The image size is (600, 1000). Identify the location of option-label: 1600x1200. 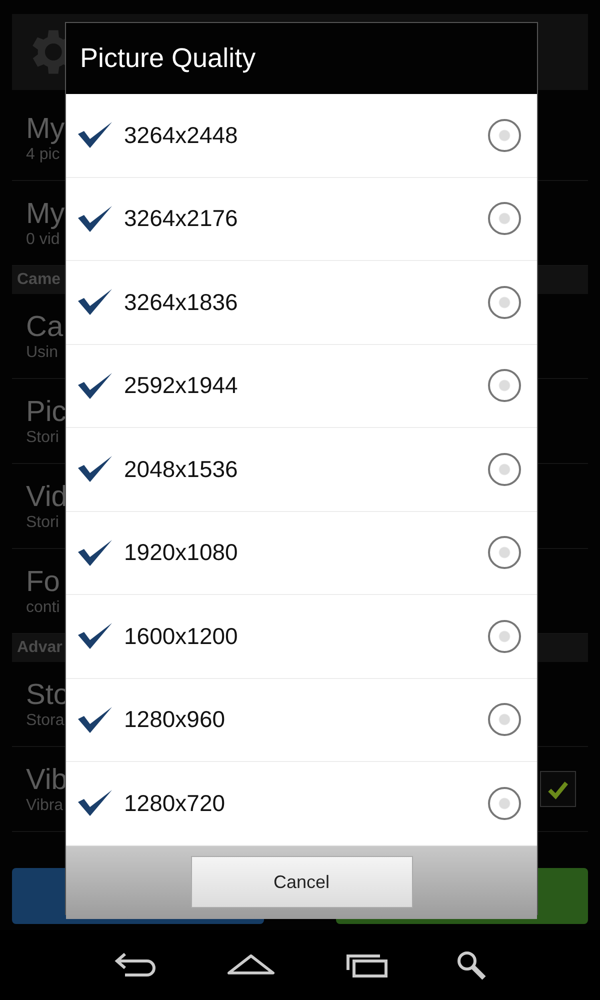
(181, 636).